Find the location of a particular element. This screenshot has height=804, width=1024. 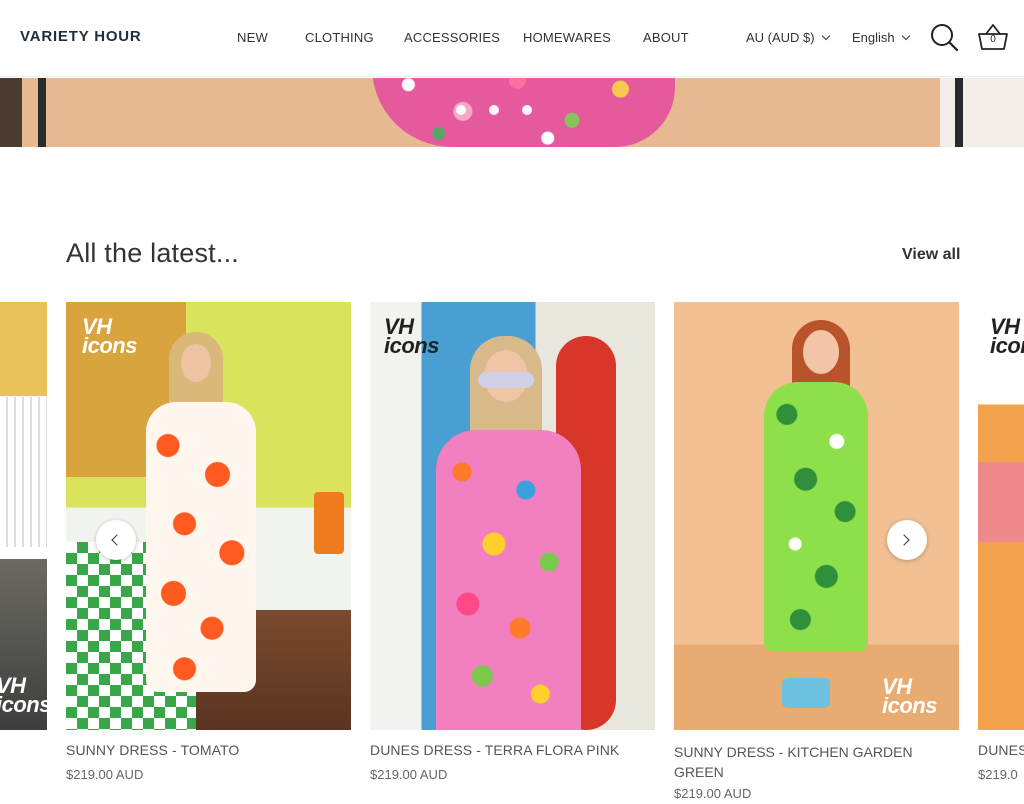

search-button is located at coordinates (944, 37).